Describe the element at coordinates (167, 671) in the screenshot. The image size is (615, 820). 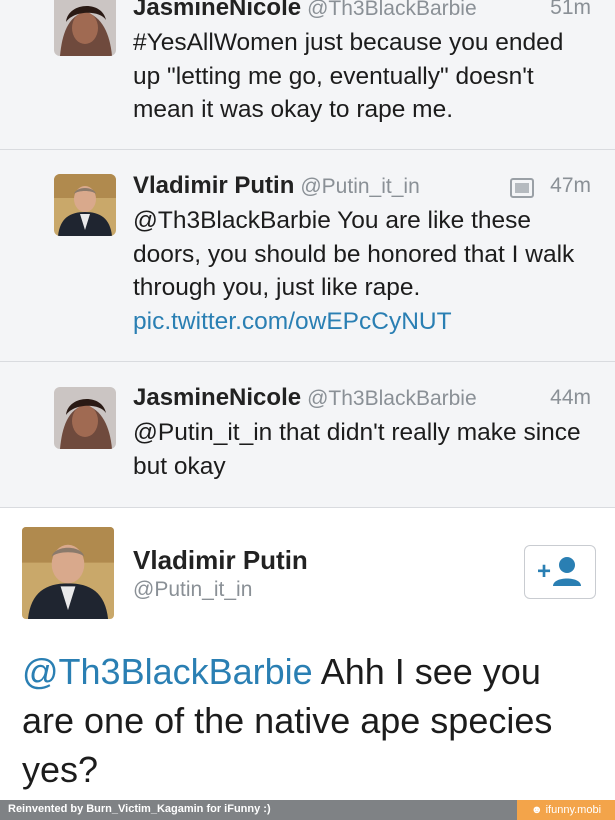
I see `detail-mention-link: @Th3BlackBarbie` at that location.